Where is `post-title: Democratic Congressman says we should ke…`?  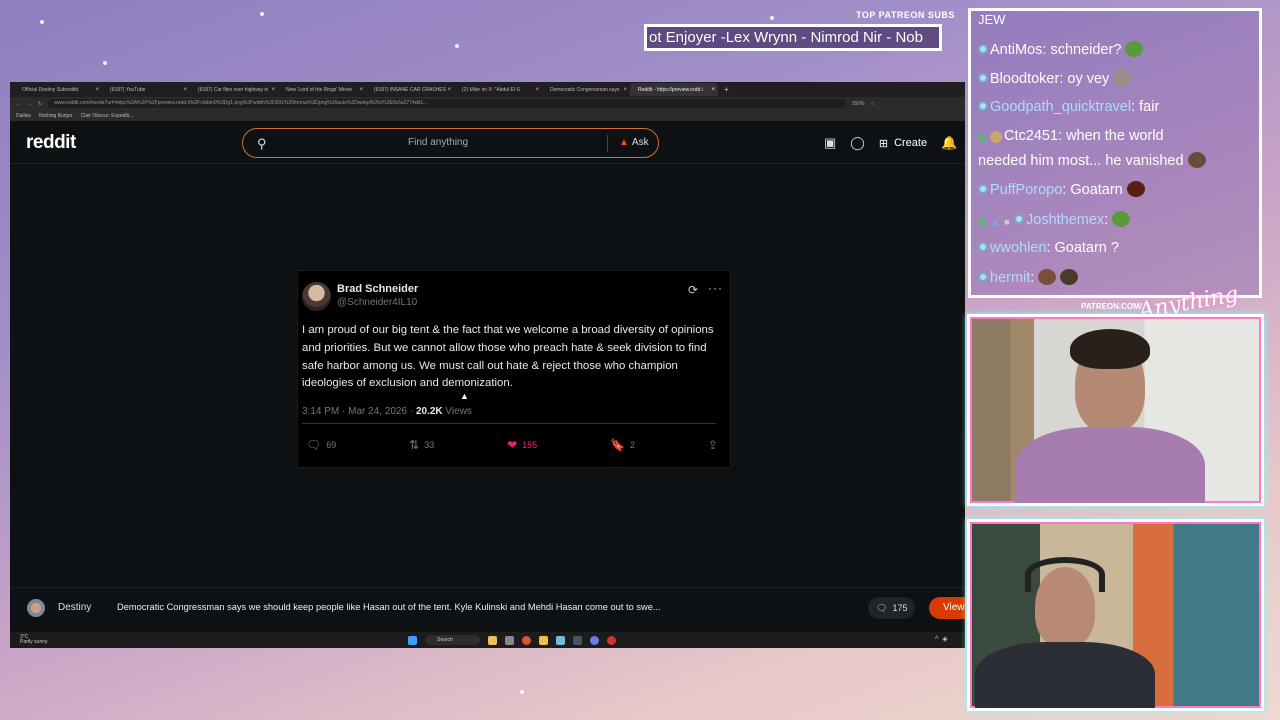 post-title: Democratic Congressman says we should ke… is located at coordinates (389, 607).